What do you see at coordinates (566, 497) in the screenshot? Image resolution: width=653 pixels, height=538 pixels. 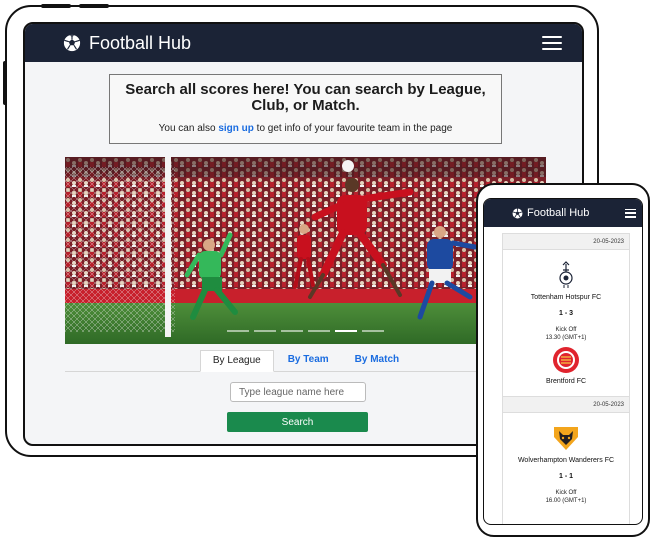 I see `kickoff-info: Kick Off 16.00 (GMT+1)` at bounding box center [566, 497].